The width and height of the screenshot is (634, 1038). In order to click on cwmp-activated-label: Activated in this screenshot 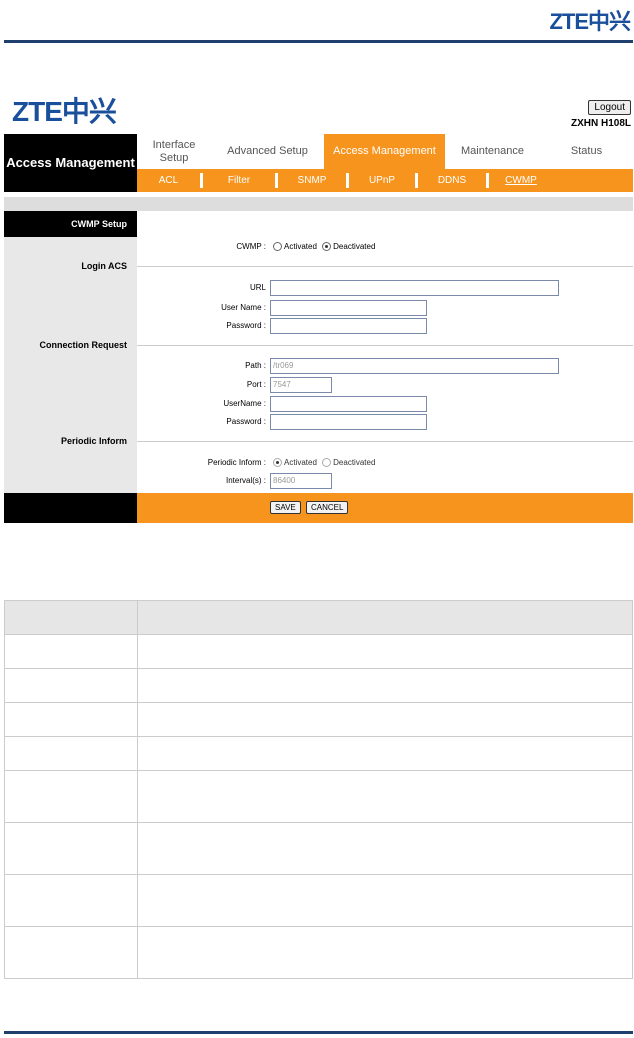, I will do `click(300, 246)`.